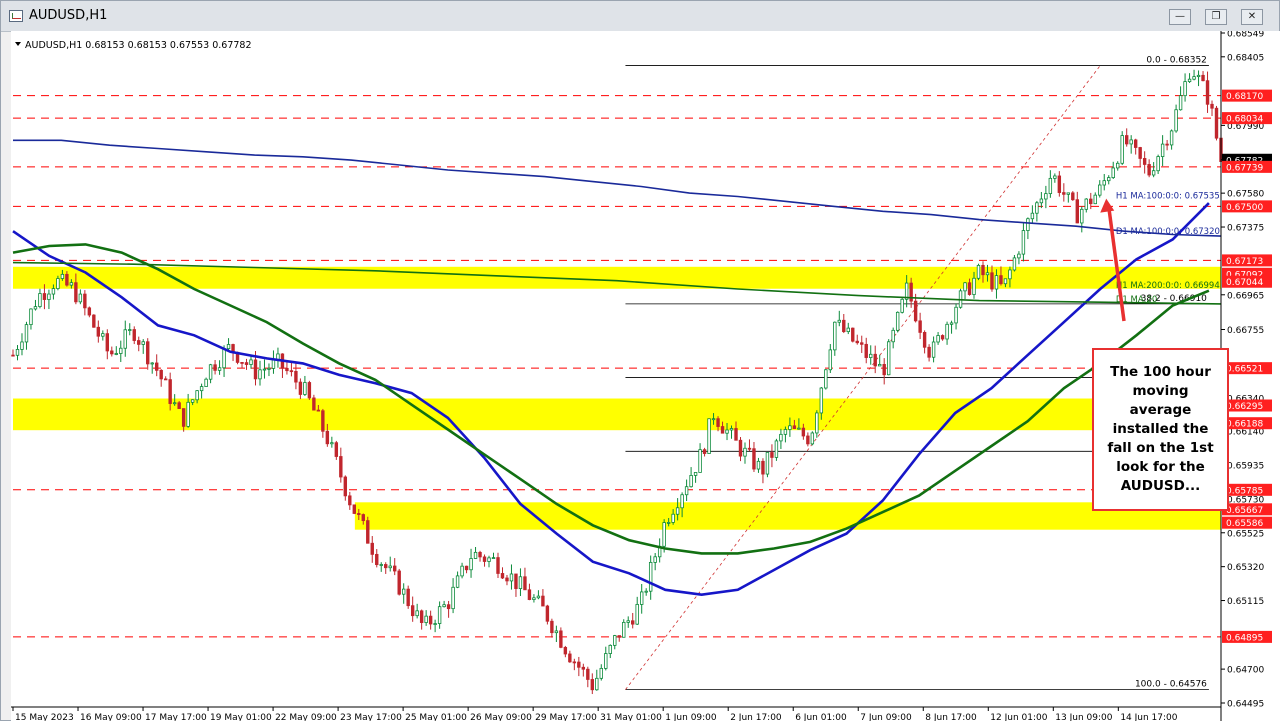  I want to click on title-bar: AUDUSD,H1 — ❐ ✕, so click(640, 16).